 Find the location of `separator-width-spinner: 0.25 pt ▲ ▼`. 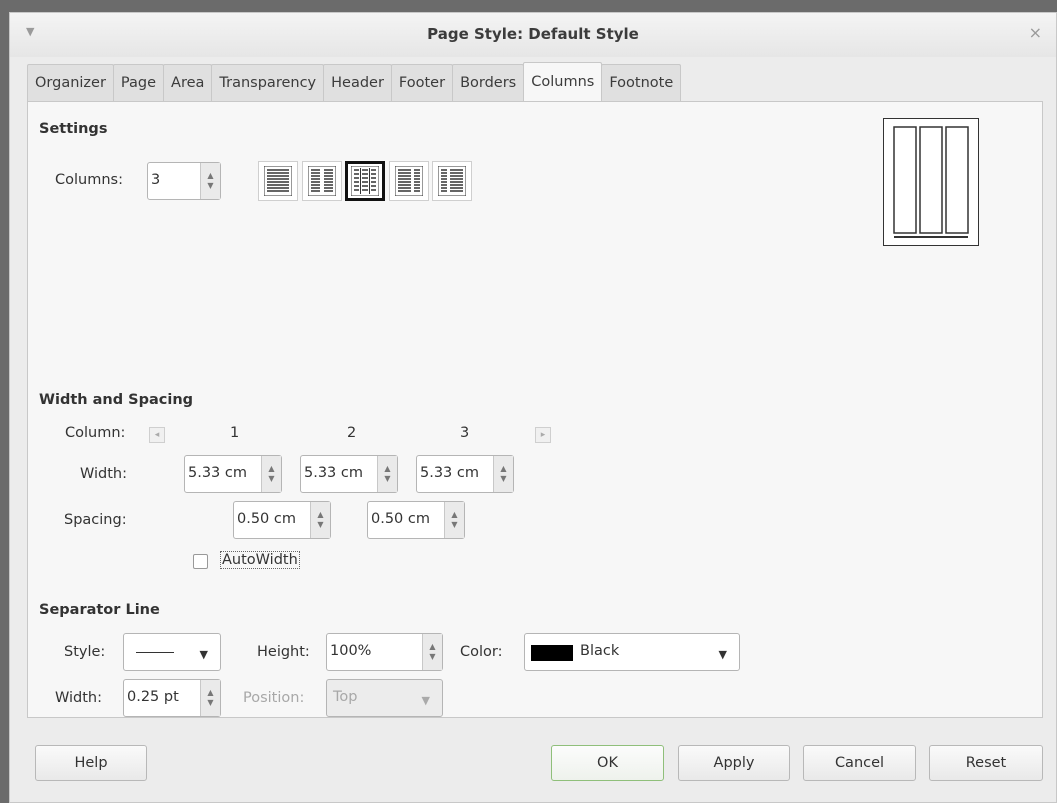

separator-width-spinner: 0.25 pt ▲ ▼ is located at coordinates (172, 698).